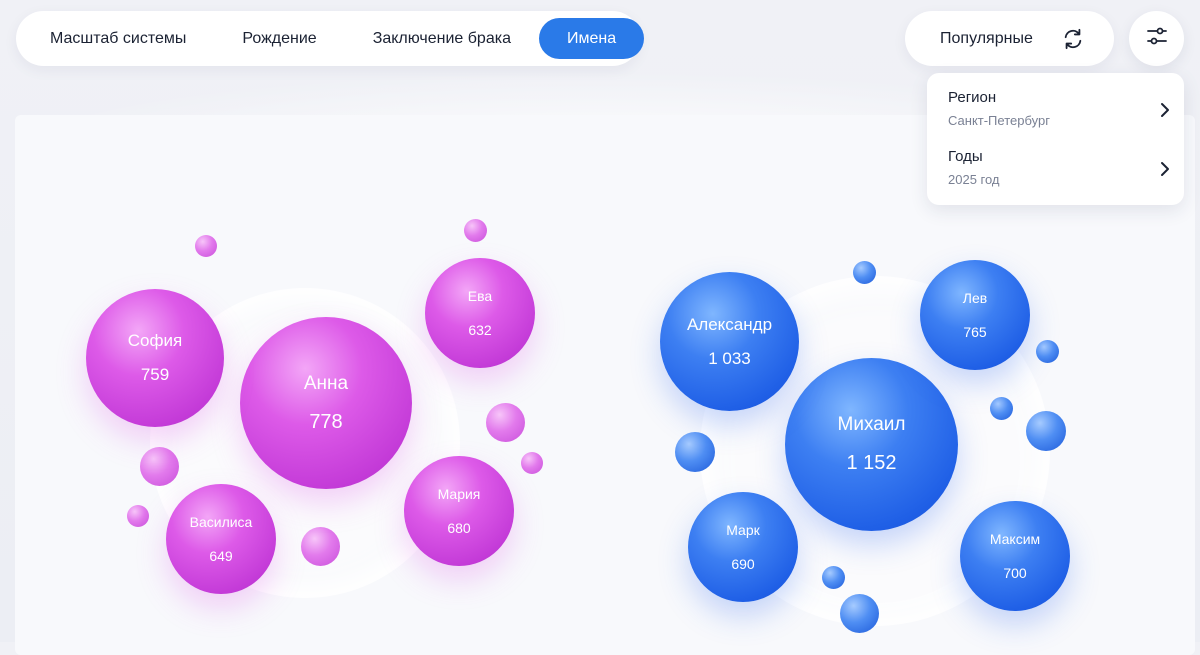 This screenshot has height=655, width=1200. Describe the element at coordinates (1073, 39) in the screenshot. I see `refresh-icon` at that location.